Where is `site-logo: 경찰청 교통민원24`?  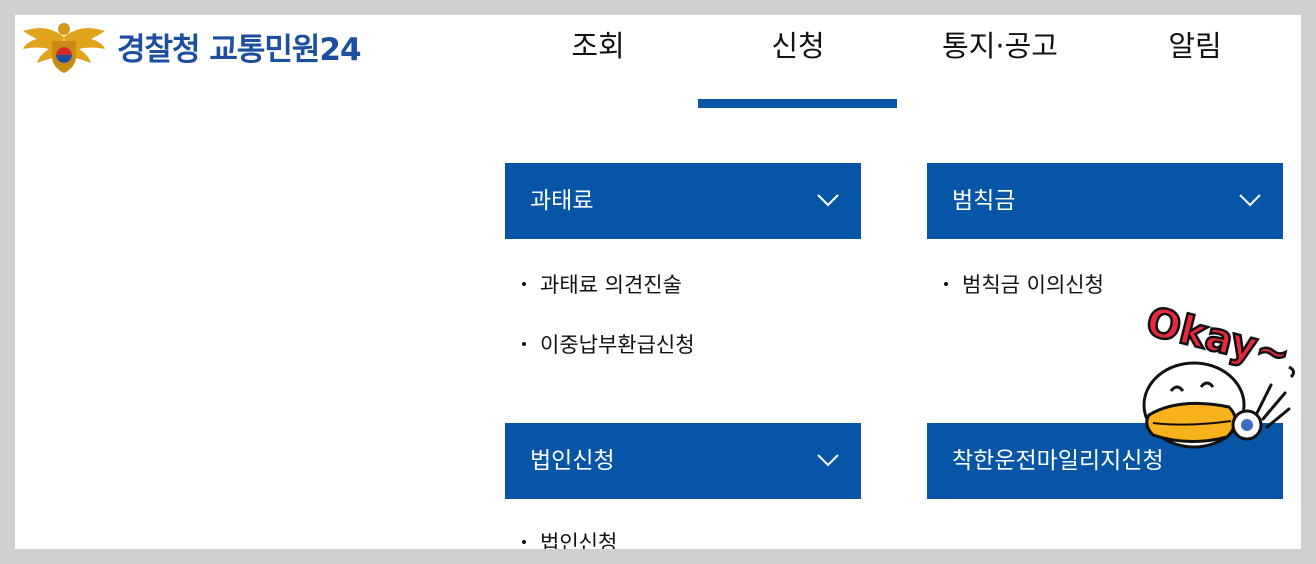
site-logo: 경찰청 교통민원24 is located at coordinates (190, 46).